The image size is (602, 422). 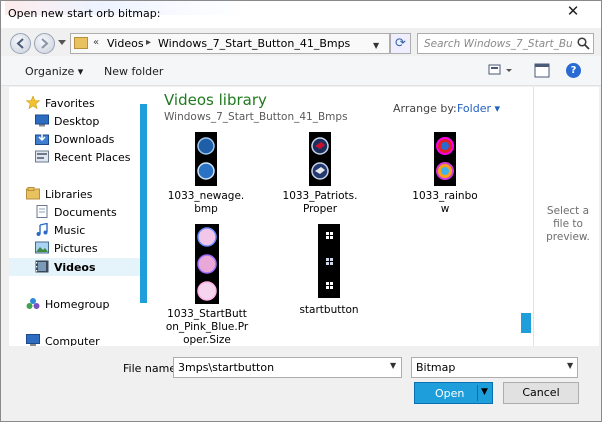 I want to click on arrange-by-dropdown: Folder ▾, so click(x=478, y=108).